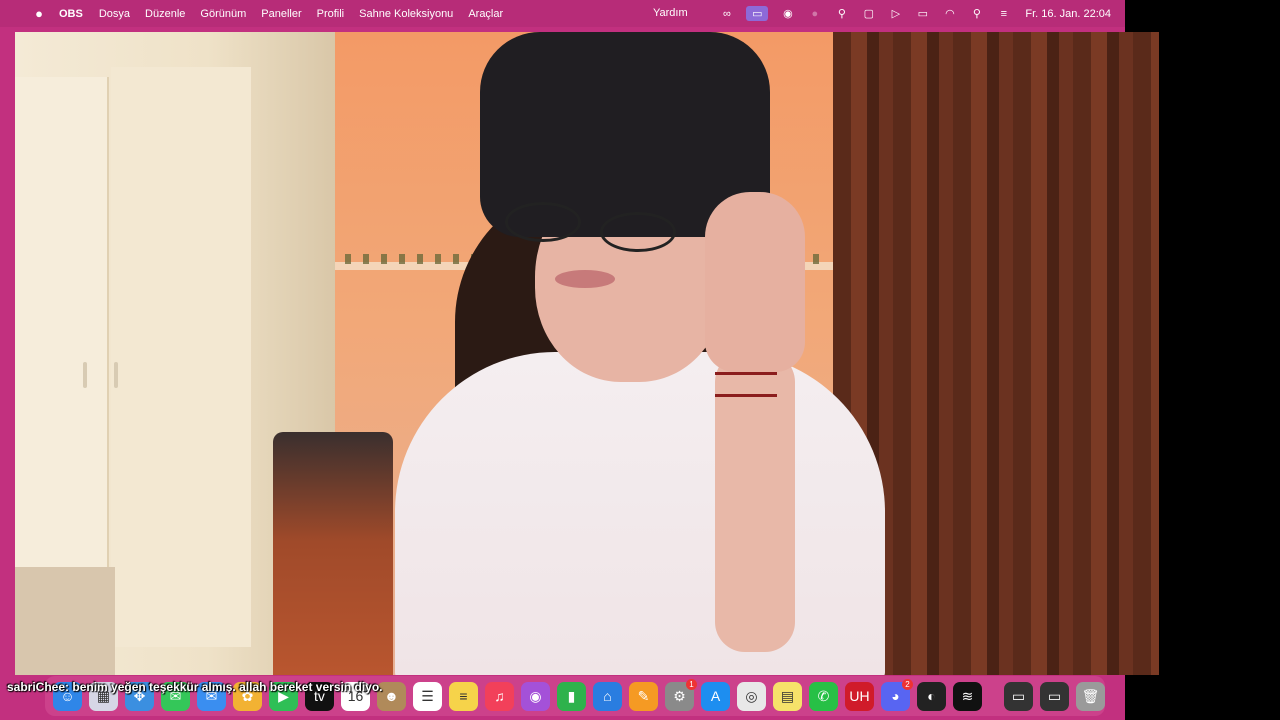 Image resolution: width=1280 pixels, height=720 pixels. I want to click on pages-icon: ✎, so click(643, 696).